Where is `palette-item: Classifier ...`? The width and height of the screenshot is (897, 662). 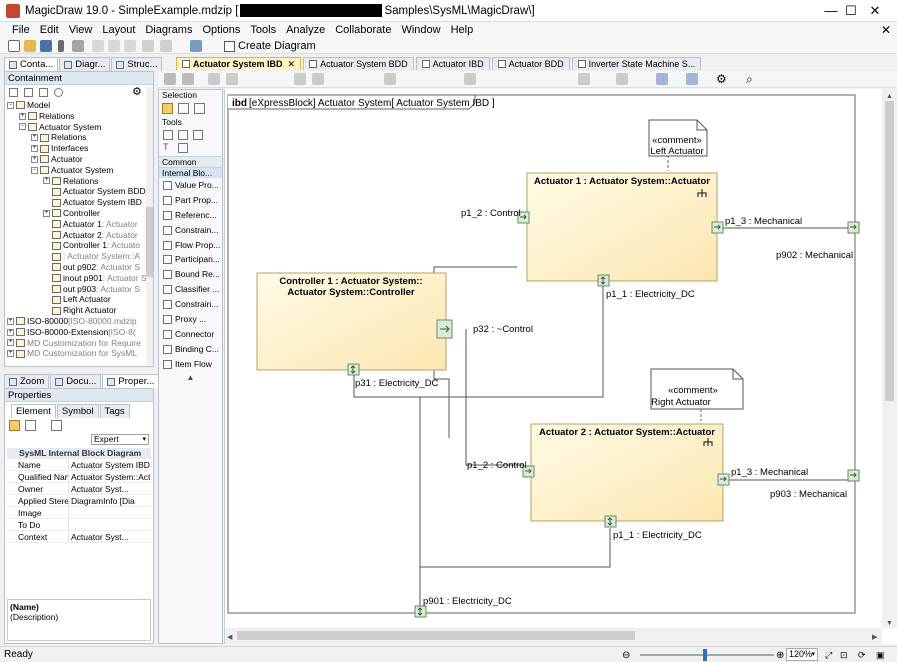
palette-item: Classifier ... is located at coordinates (190, 289).